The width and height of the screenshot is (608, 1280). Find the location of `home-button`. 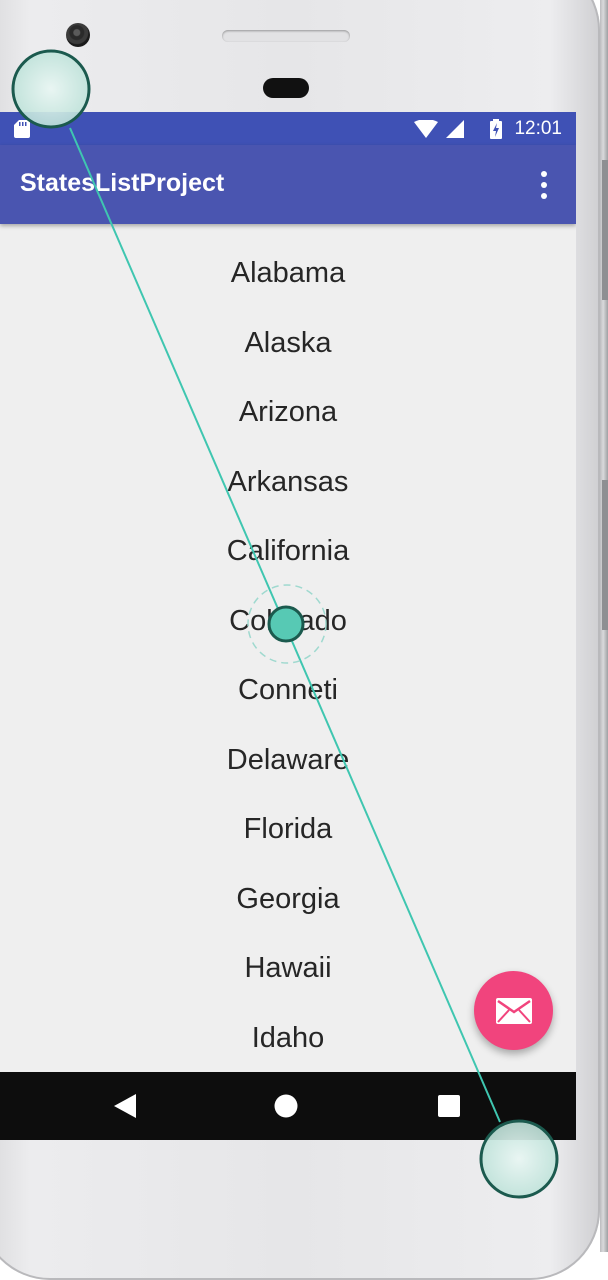

home-button is located at coordinates (286, 1106).